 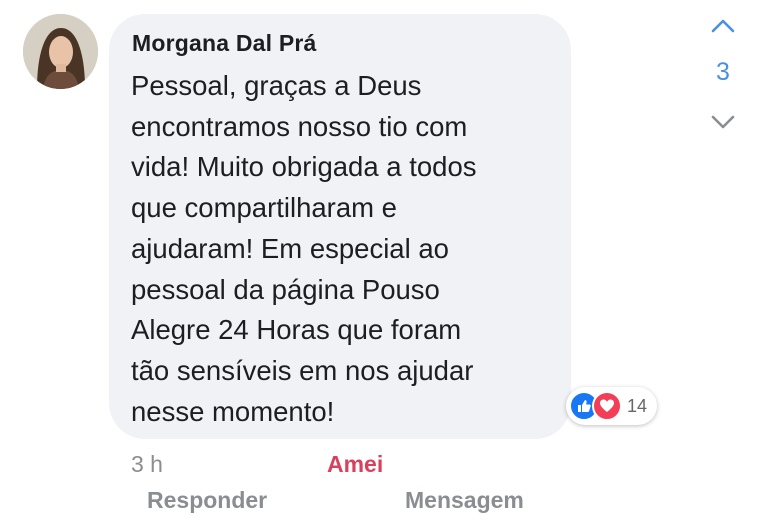 I want to click on comment-text-line: vida! Muito obrigada a todos, so click(x=304, y=167).